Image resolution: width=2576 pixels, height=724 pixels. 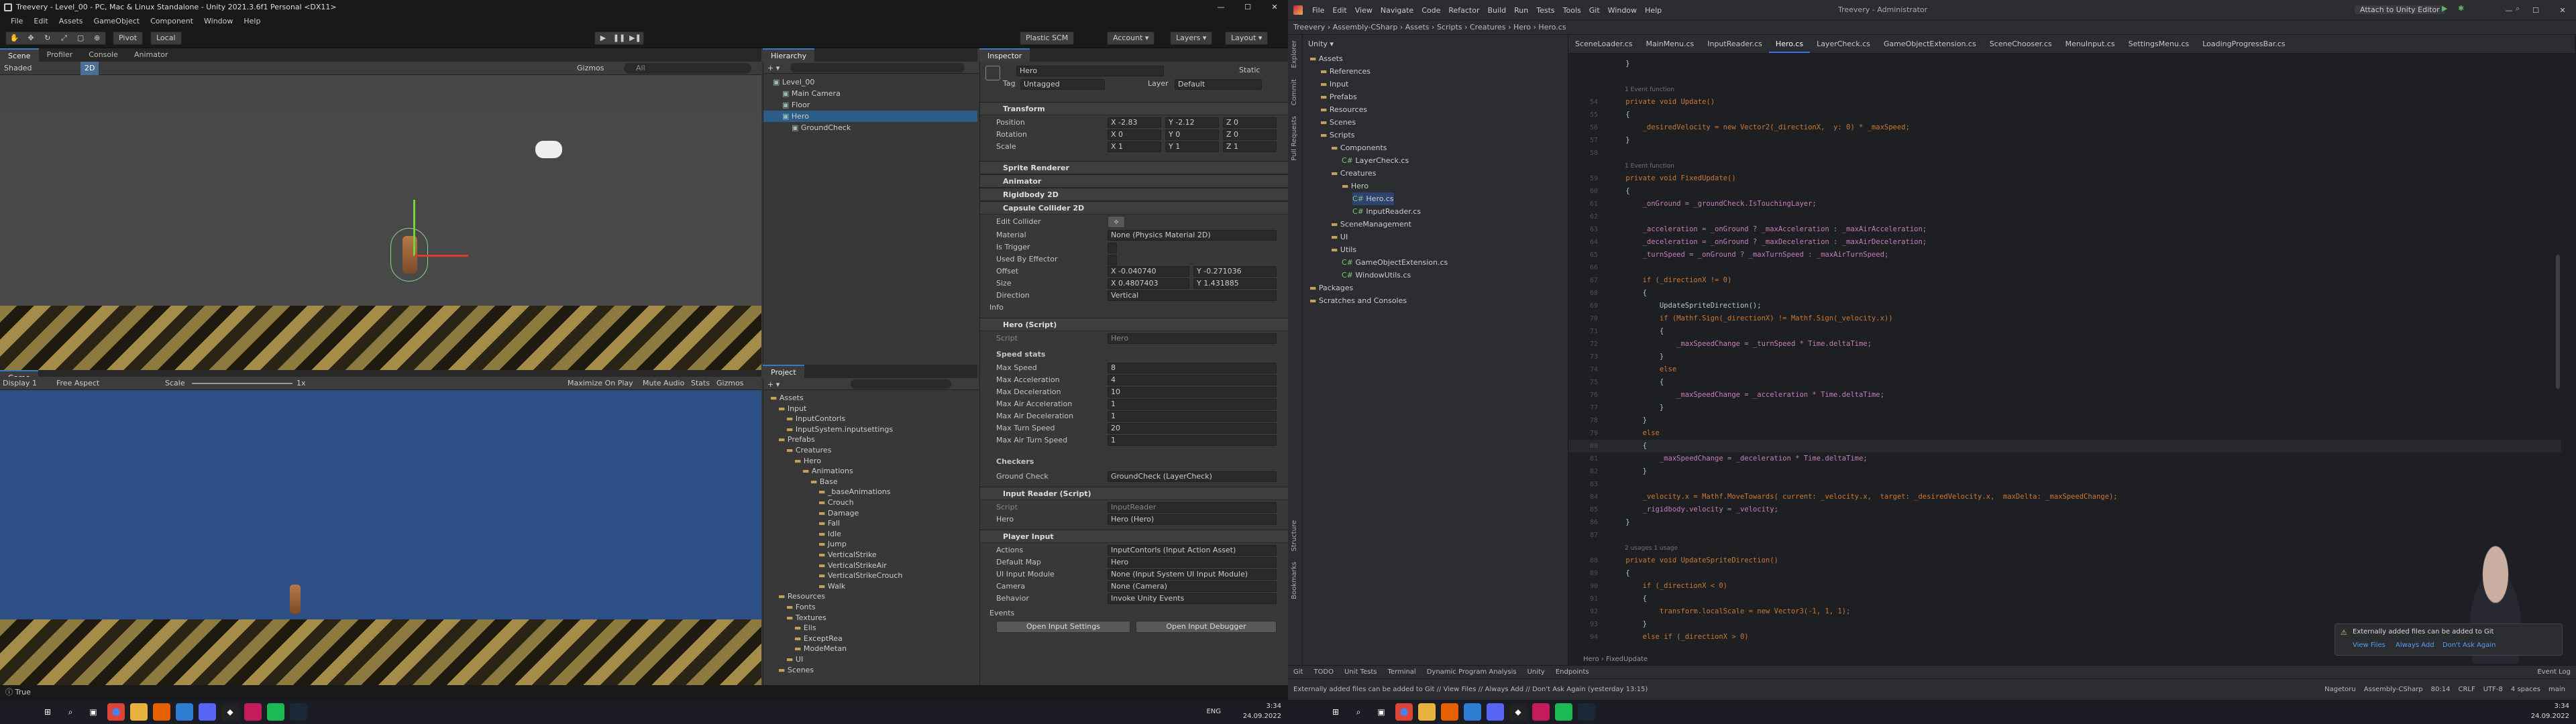 What do you see at coordinates (1670, 44) in the screenshot?
I see `editor-tab: MainMenu.cs` at bounding box center [1670, 44].